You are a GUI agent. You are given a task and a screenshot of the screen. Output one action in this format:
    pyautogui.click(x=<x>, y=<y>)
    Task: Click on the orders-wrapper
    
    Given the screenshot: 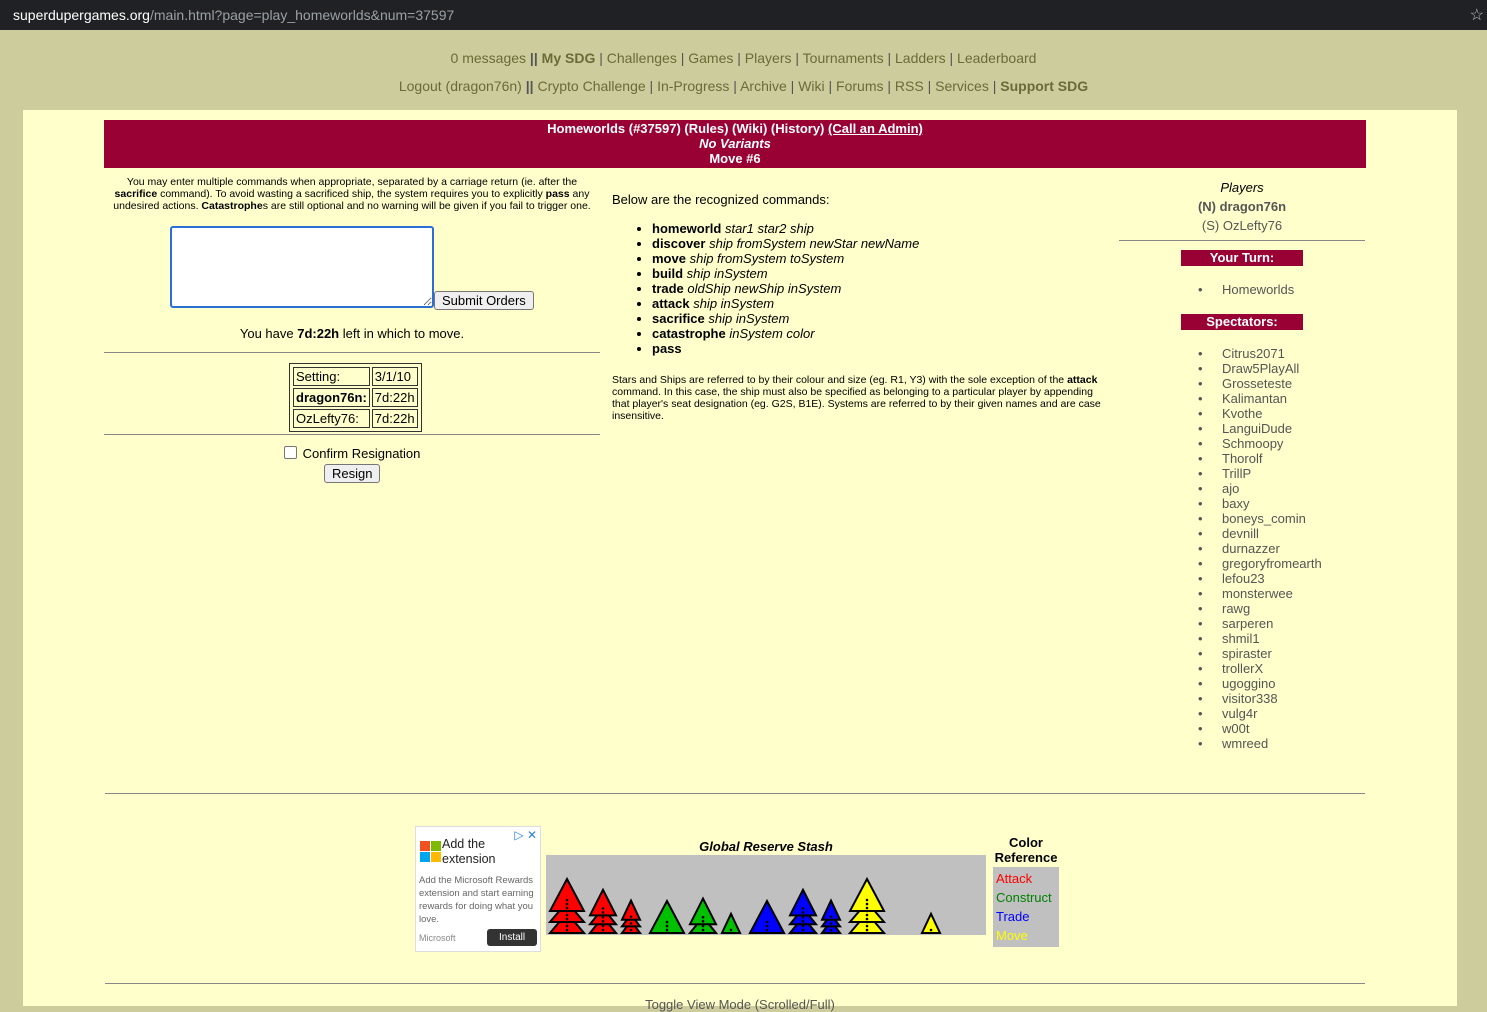 What is the action you would take?
    pyautogui.click(x=302, y=267)
    